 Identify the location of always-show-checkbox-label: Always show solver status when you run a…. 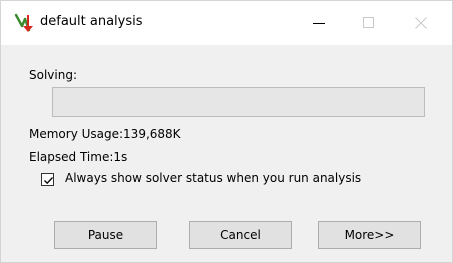
(213, 178).